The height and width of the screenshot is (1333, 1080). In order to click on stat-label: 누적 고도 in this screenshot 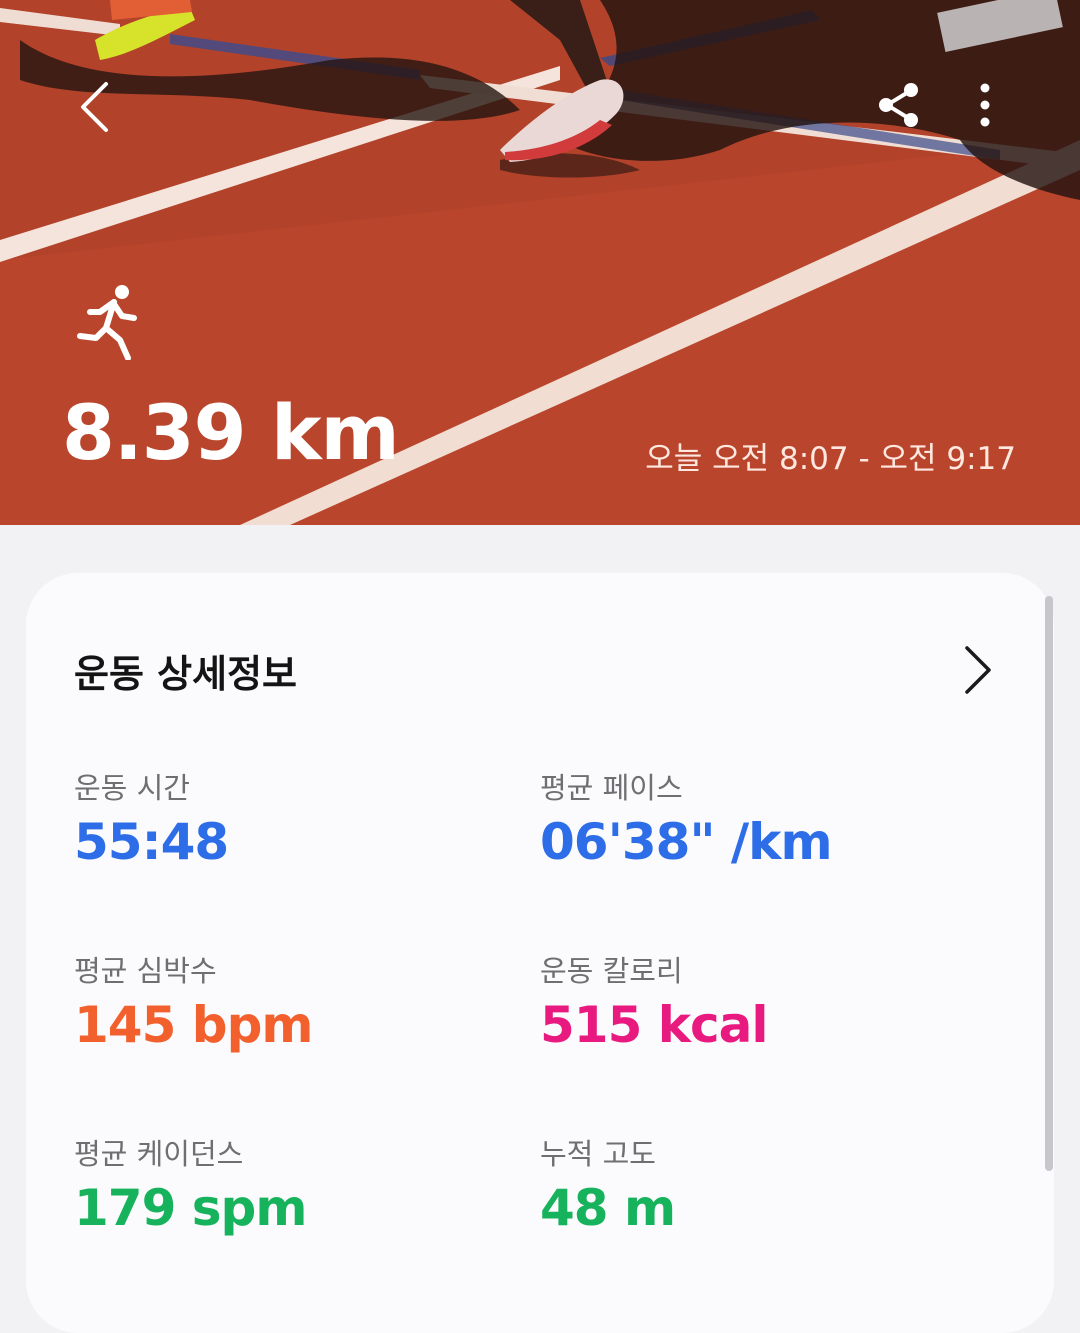, I will do `click(598, 1154)`.